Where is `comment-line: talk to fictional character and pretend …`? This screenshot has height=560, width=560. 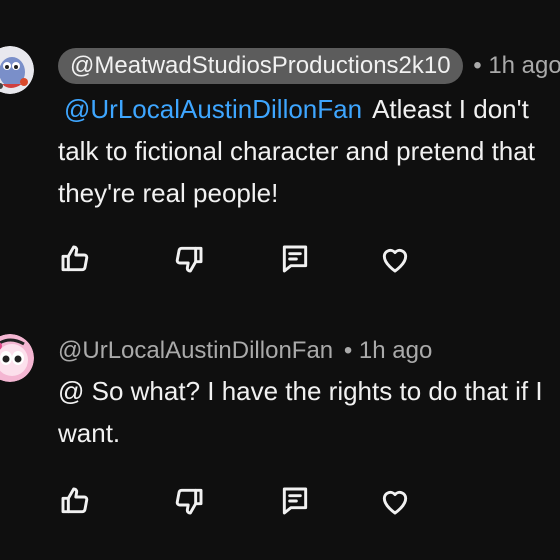
comment-line: talk to fictional character and pretend … is located at coordinates (296, 151).